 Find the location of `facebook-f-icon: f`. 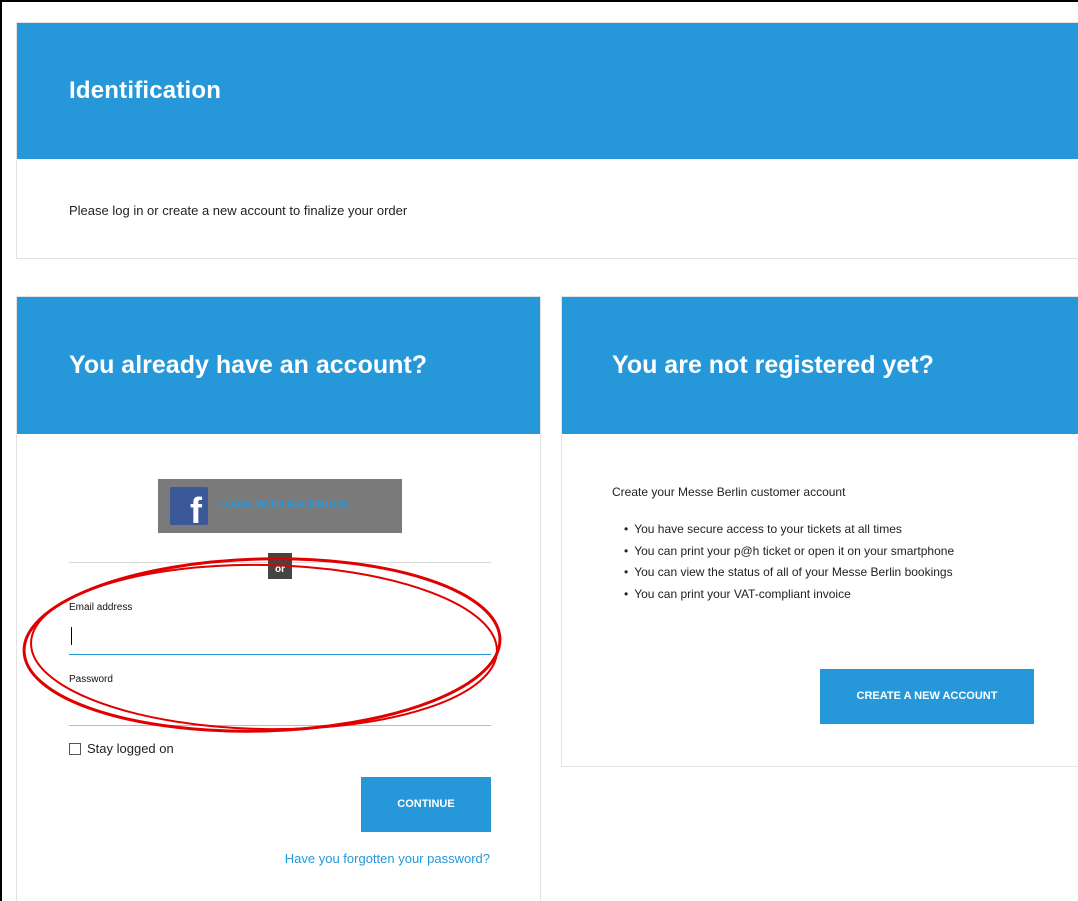

facebook-f-icon: f is located at coordinates (189, 506).